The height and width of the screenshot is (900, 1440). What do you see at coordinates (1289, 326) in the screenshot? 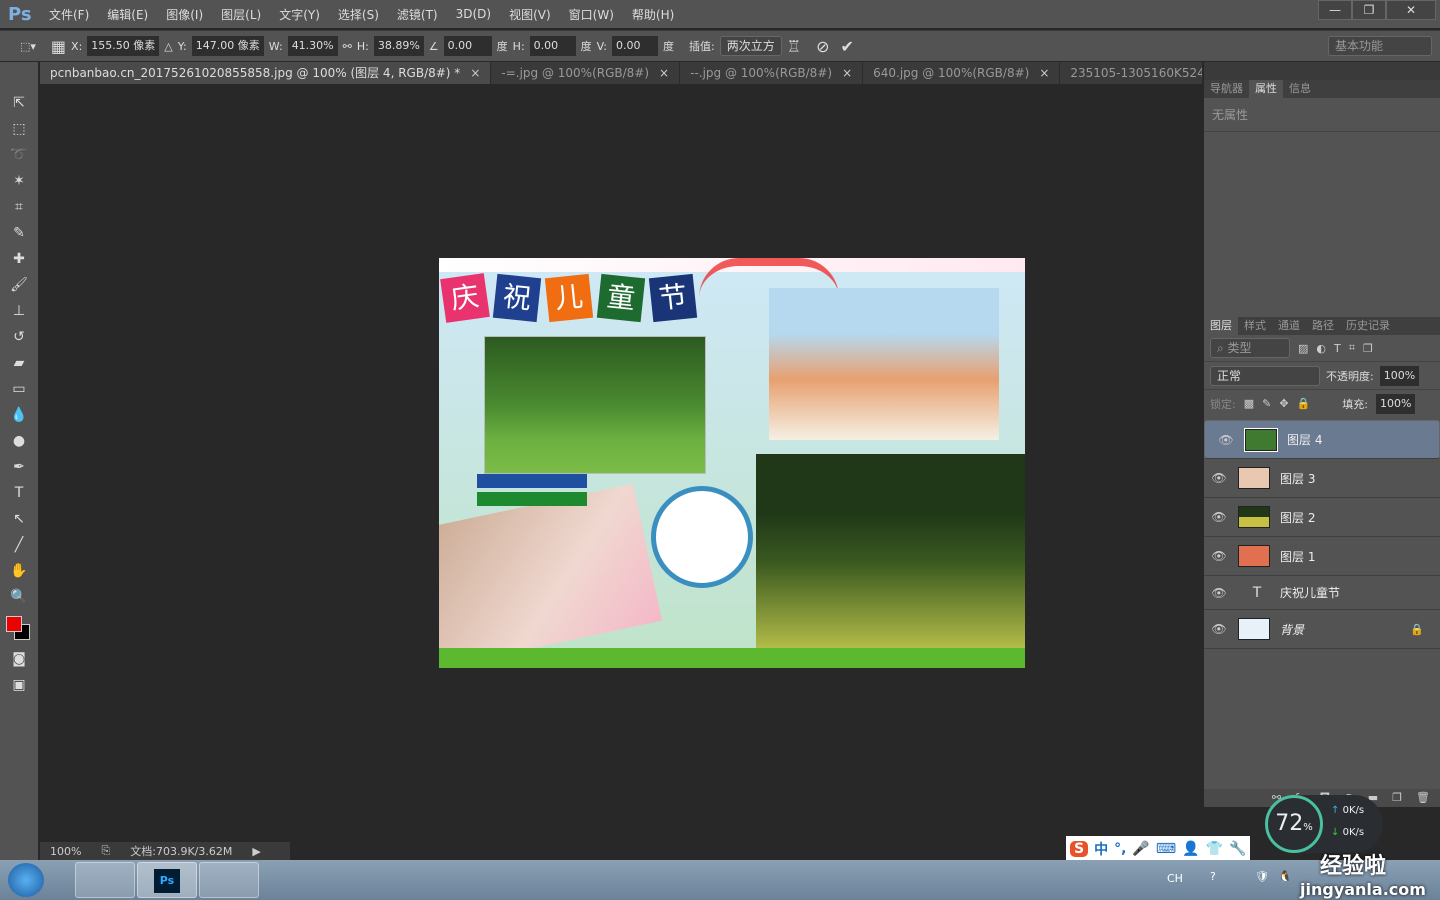
I see `tab-channels: 通道` at bounding box center [1289, 326].